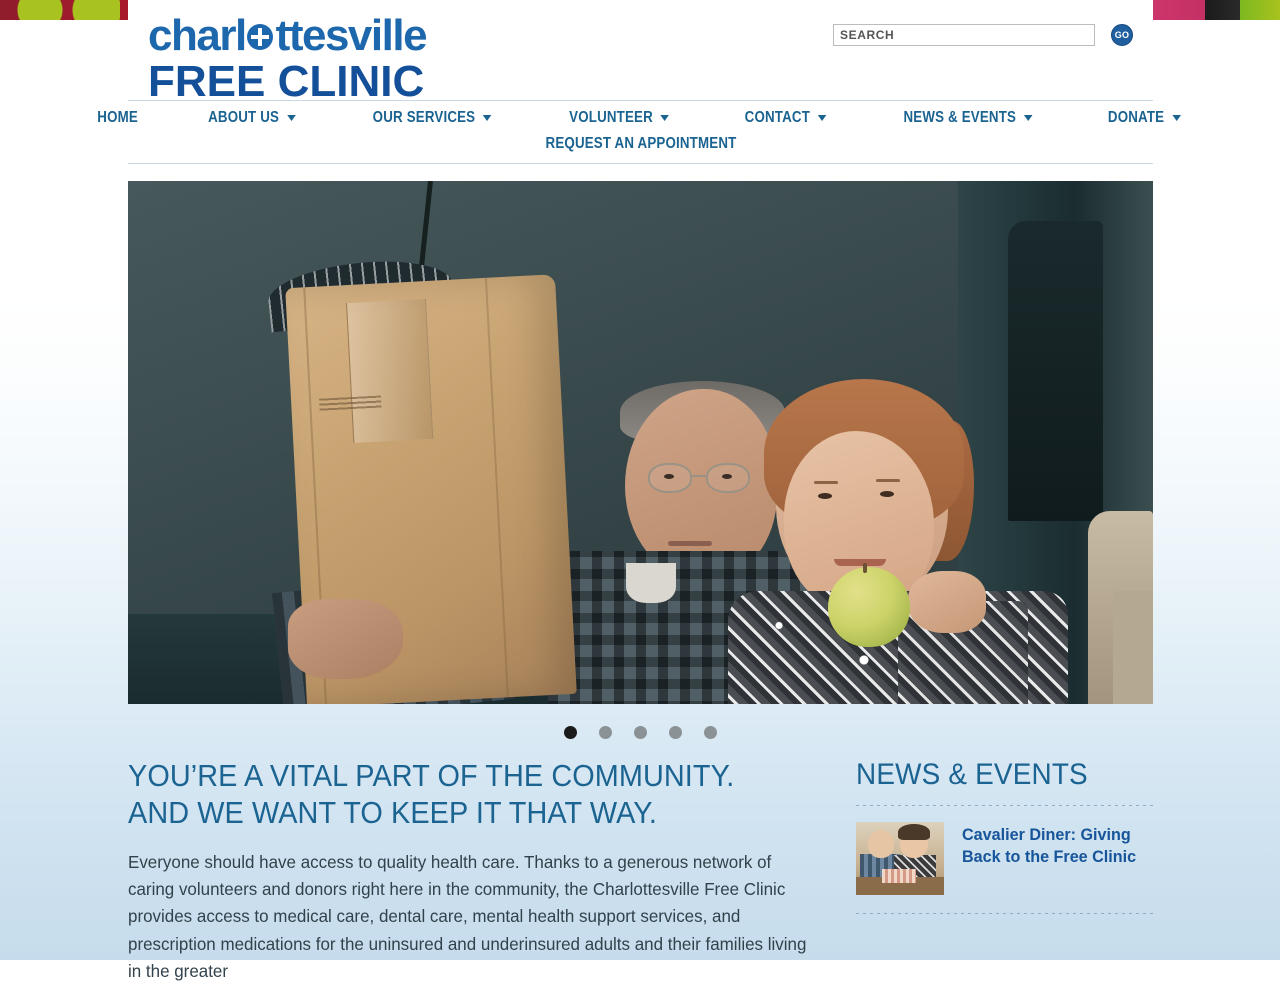 This screenshot has width=1280, height=985. I want to click on hero-woman-hand, so click(947, 602).